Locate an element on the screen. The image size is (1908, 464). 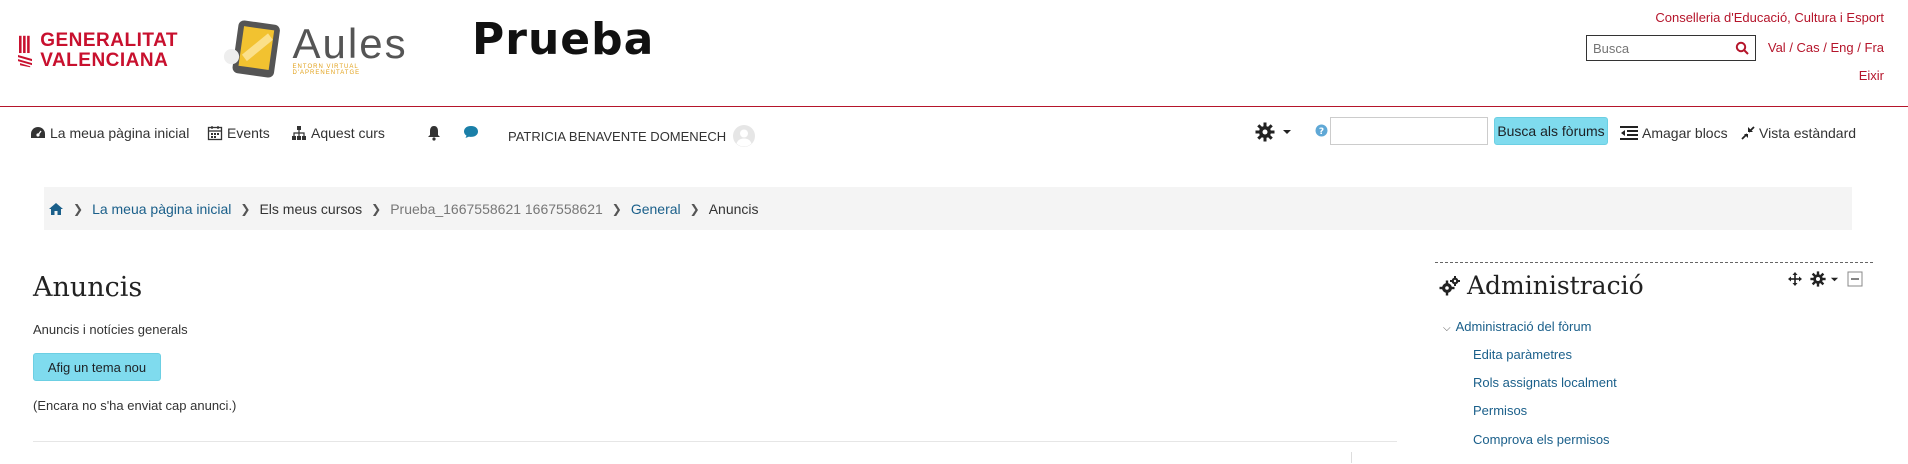
breadcrumb-current: Anuncis is located at coordinates (733, 208).